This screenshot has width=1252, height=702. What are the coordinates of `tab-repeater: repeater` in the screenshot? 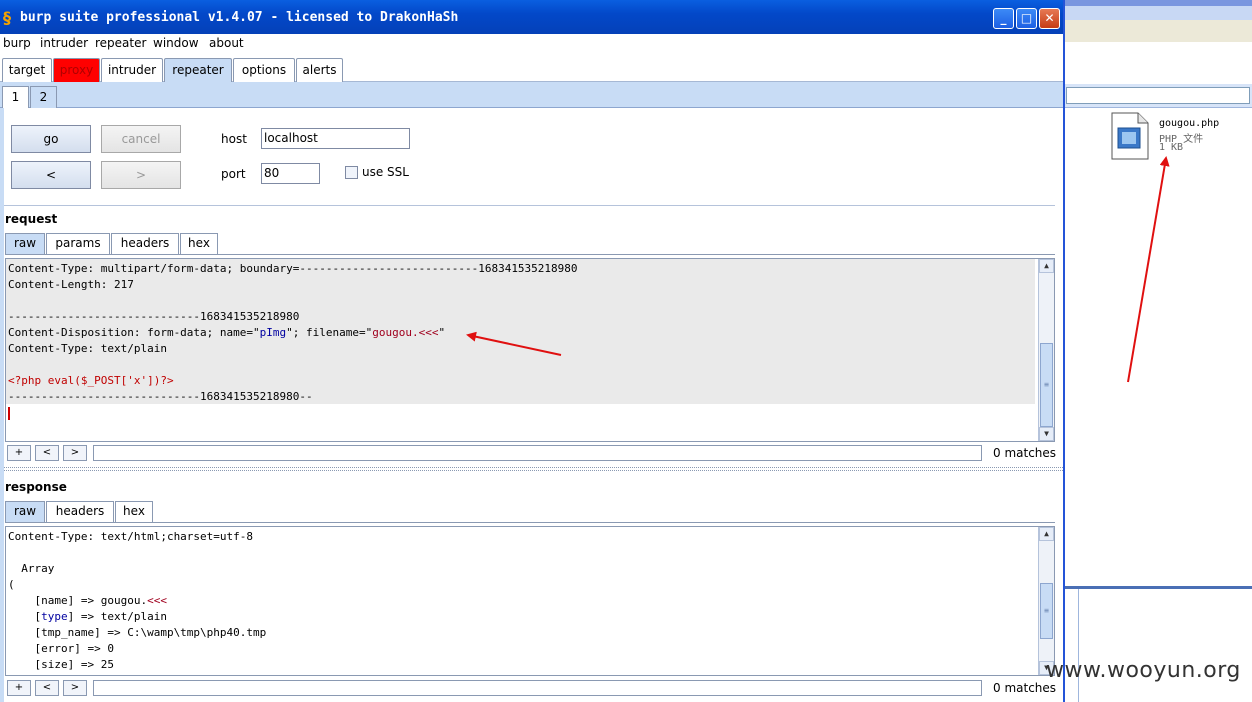 It's located at (198, 70).